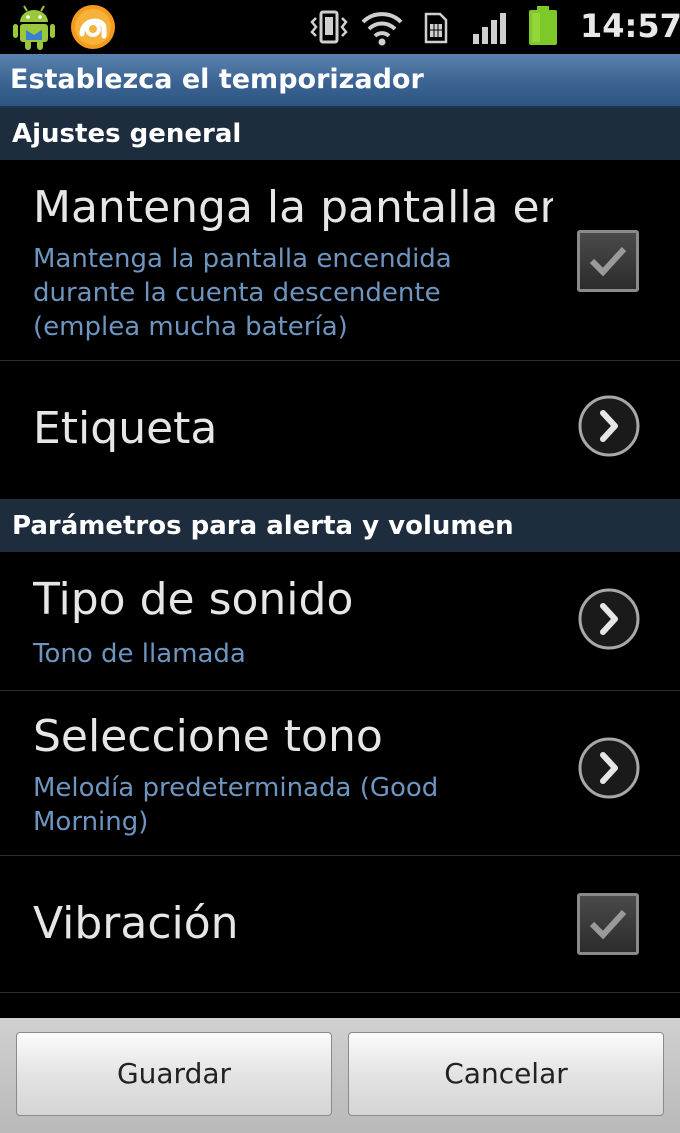  I want to click on app-notification-icon, so click(93, 27).